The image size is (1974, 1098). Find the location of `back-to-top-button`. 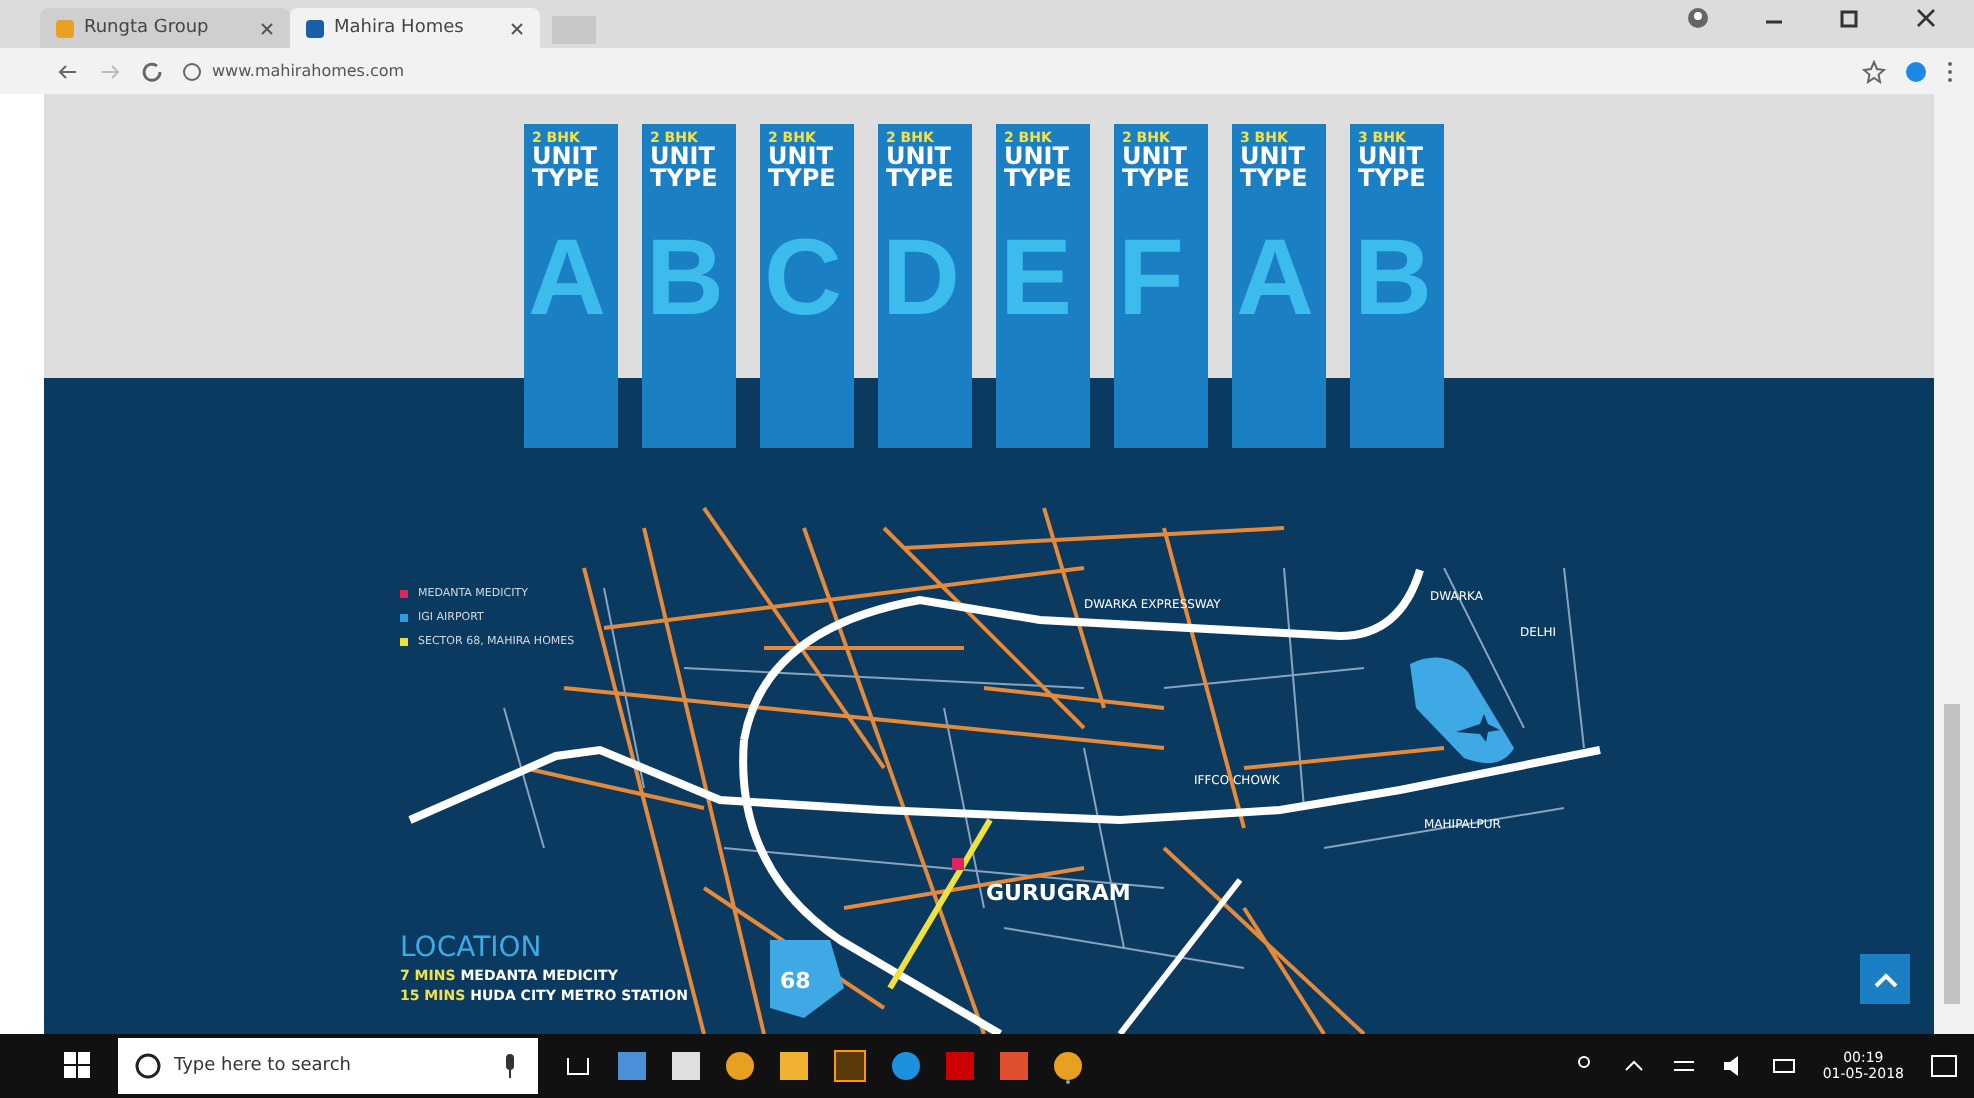

back-to-top-button is located at coordinates (1885, 979).